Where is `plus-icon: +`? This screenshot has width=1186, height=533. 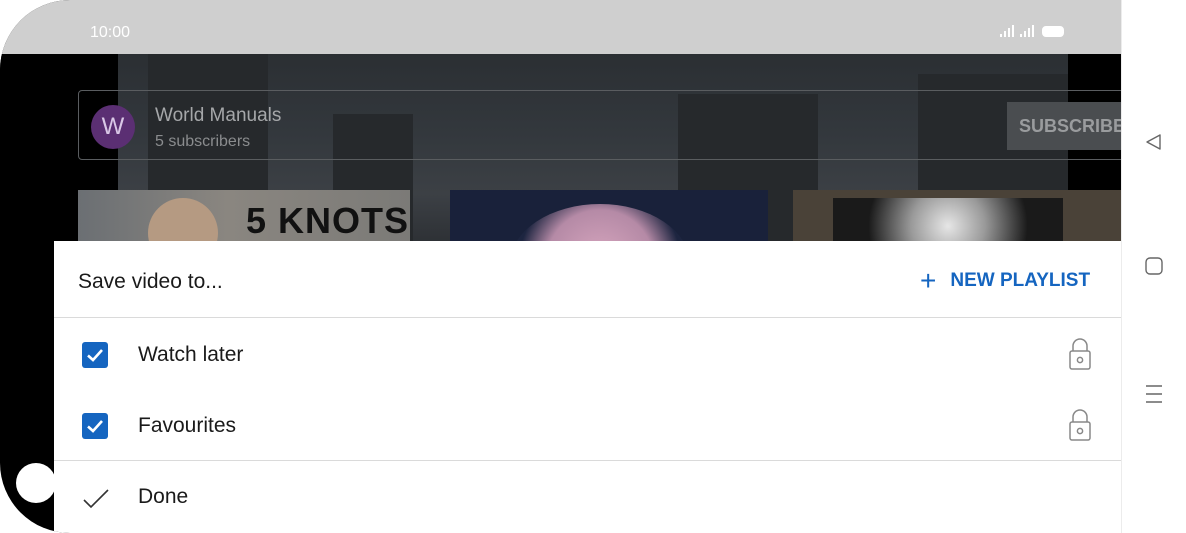 plus-icon: + is located at coordinates (928, 280).